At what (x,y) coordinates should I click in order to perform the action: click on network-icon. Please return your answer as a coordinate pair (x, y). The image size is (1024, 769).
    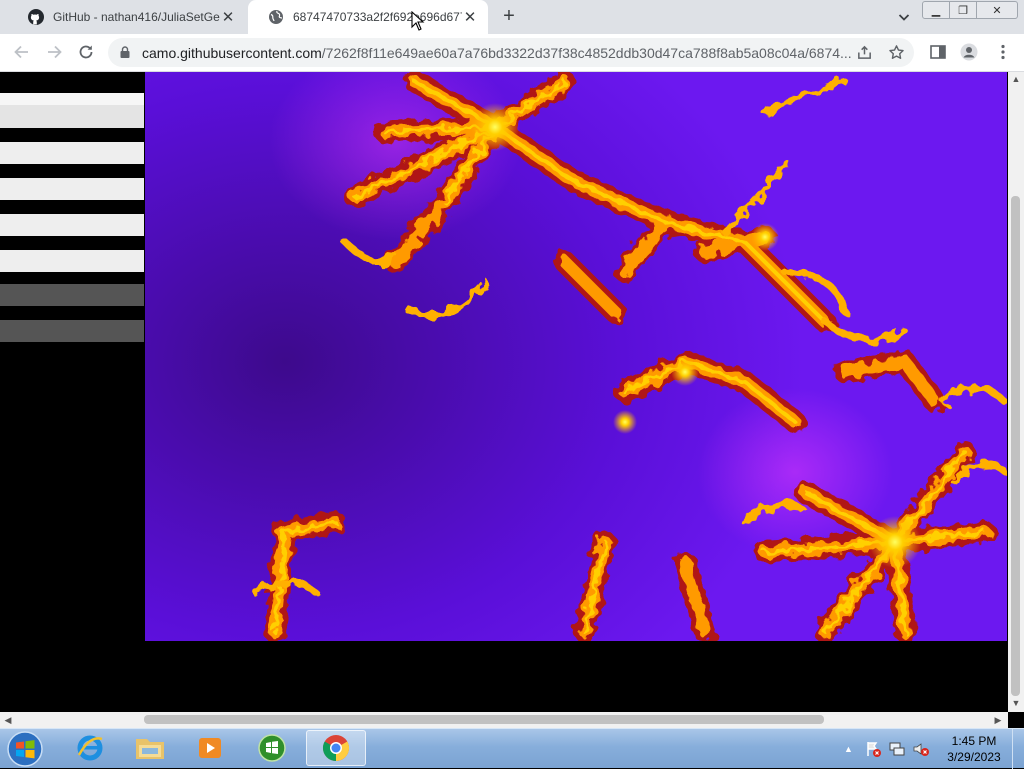
    Looking at the image, I should click on (897, 749).